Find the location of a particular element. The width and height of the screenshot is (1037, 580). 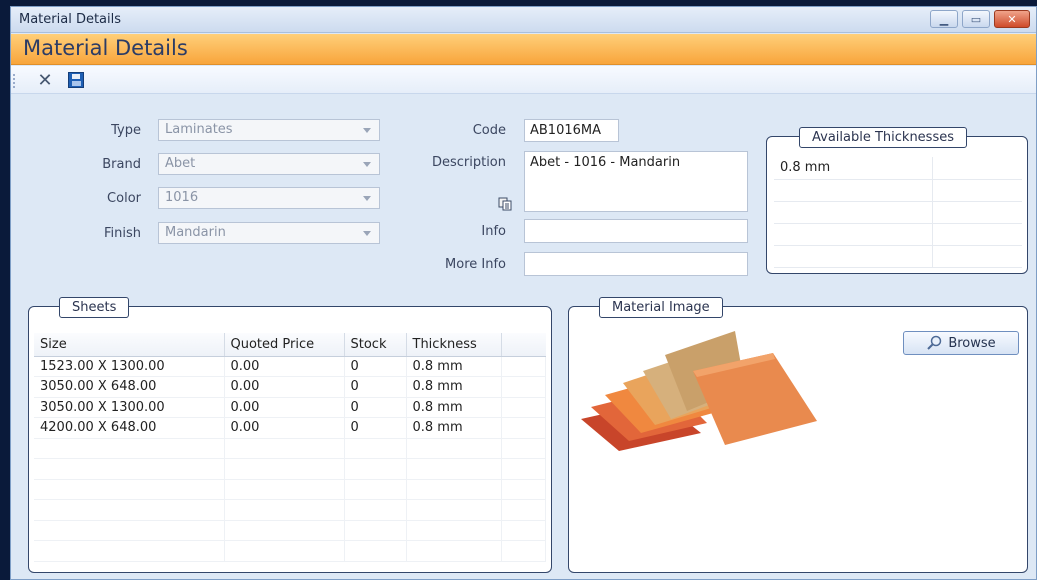

maximize-button: ▭ is located at coordinates (976, 19).